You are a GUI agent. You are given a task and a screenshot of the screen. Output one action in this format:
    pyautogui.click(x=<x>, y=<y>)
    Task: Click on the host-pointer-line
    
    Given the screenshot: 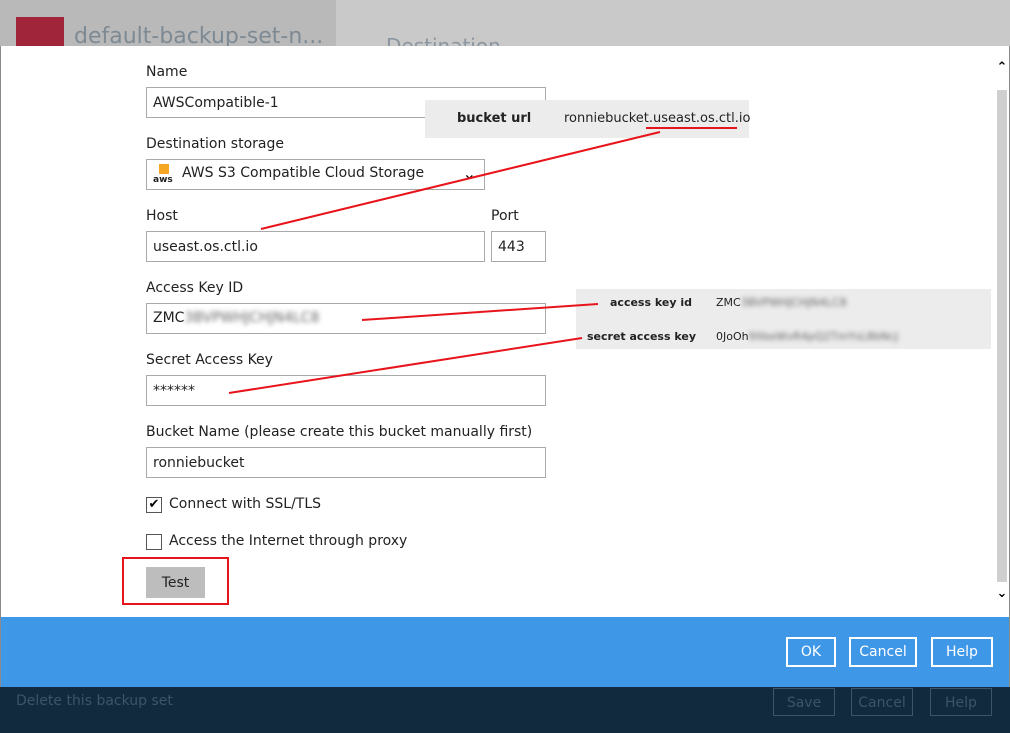 What is the action you would take?
    pyautogui.click(x=460, y=180)
    